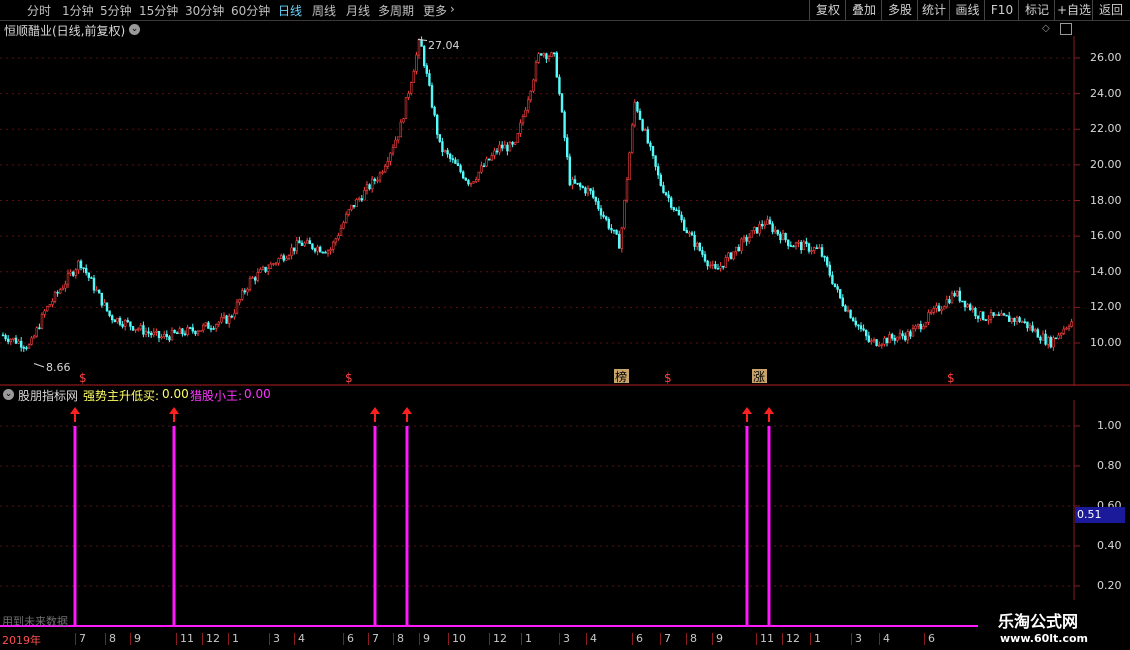 The image size is (1130, 650). Describe the element at coordinates (83, 378) in the screenshot. I see `dollar-marker: $` at that location.